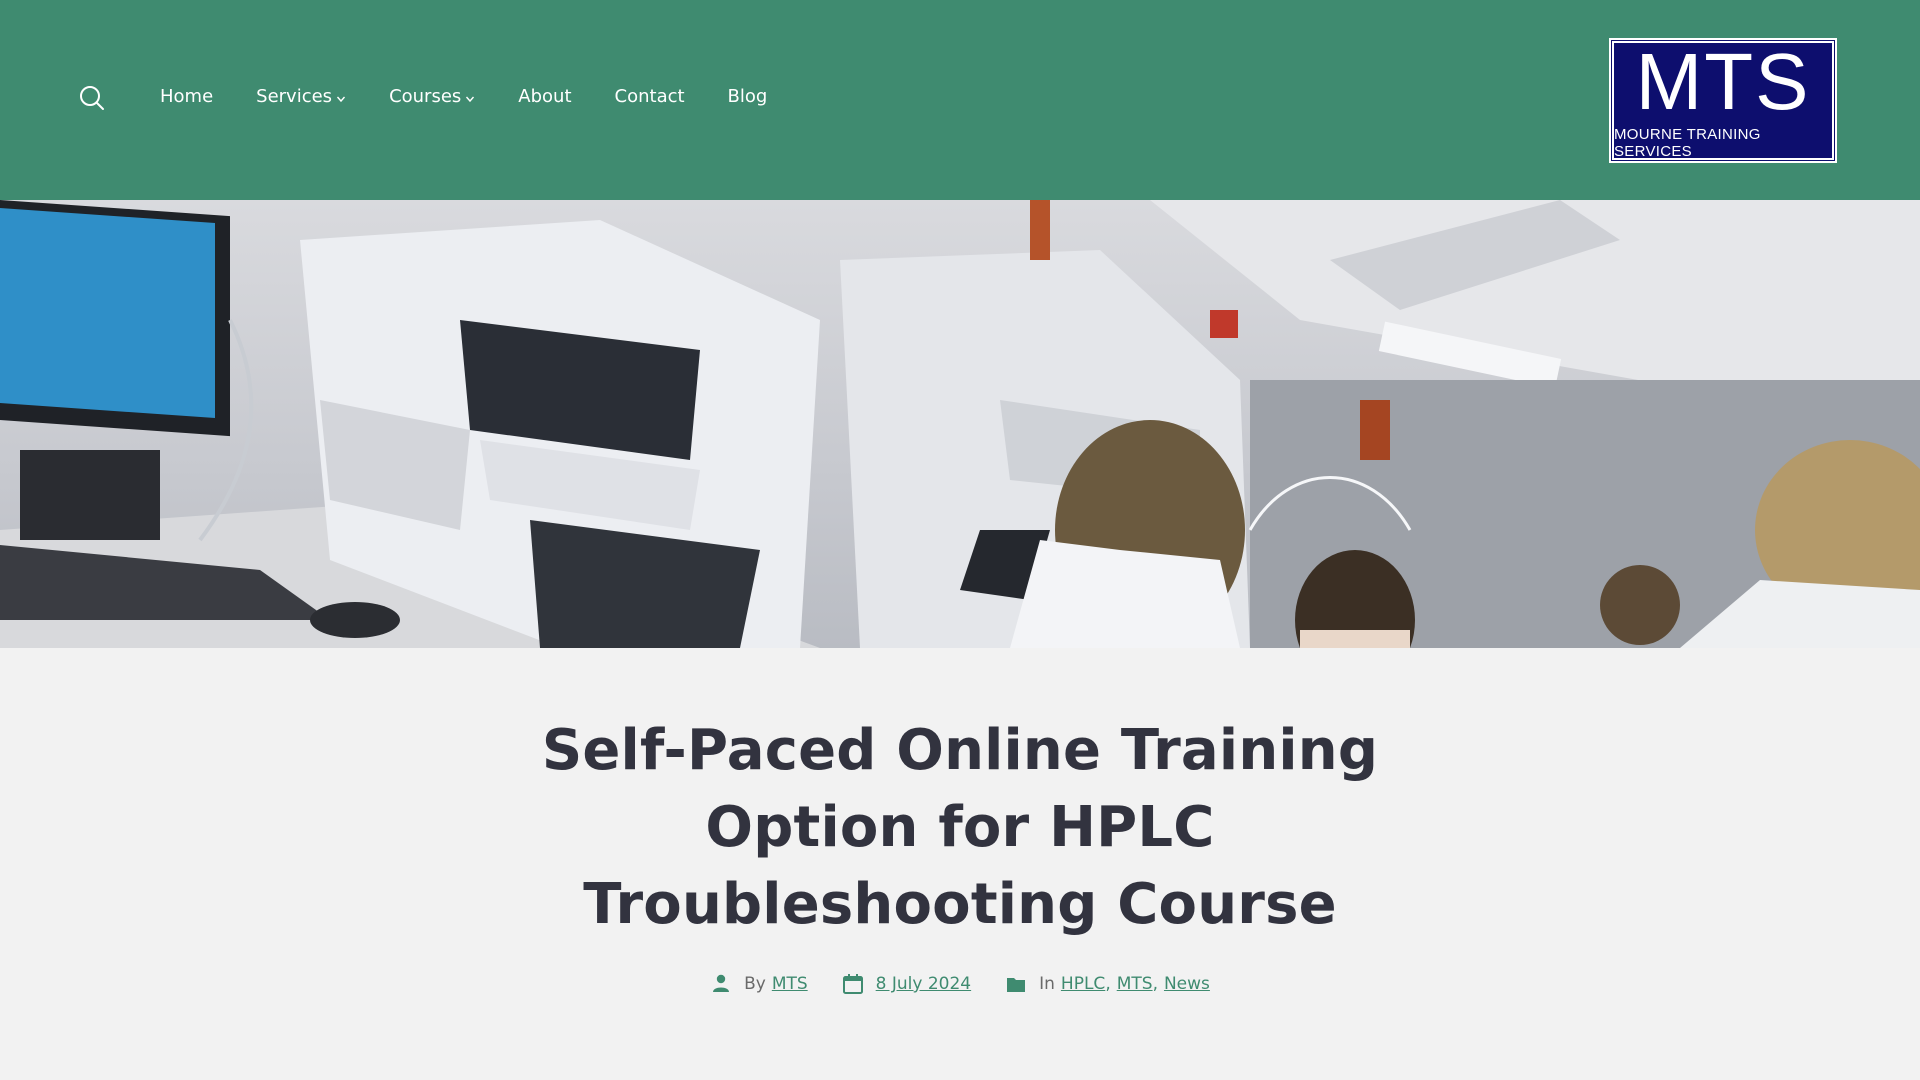 The height and width of the screenshot is (1080, 1920). What do you see at coordinates (923, 984) in the screenshot?
I see `date-link: 8 July 2024` at bounding box center [923, 984].